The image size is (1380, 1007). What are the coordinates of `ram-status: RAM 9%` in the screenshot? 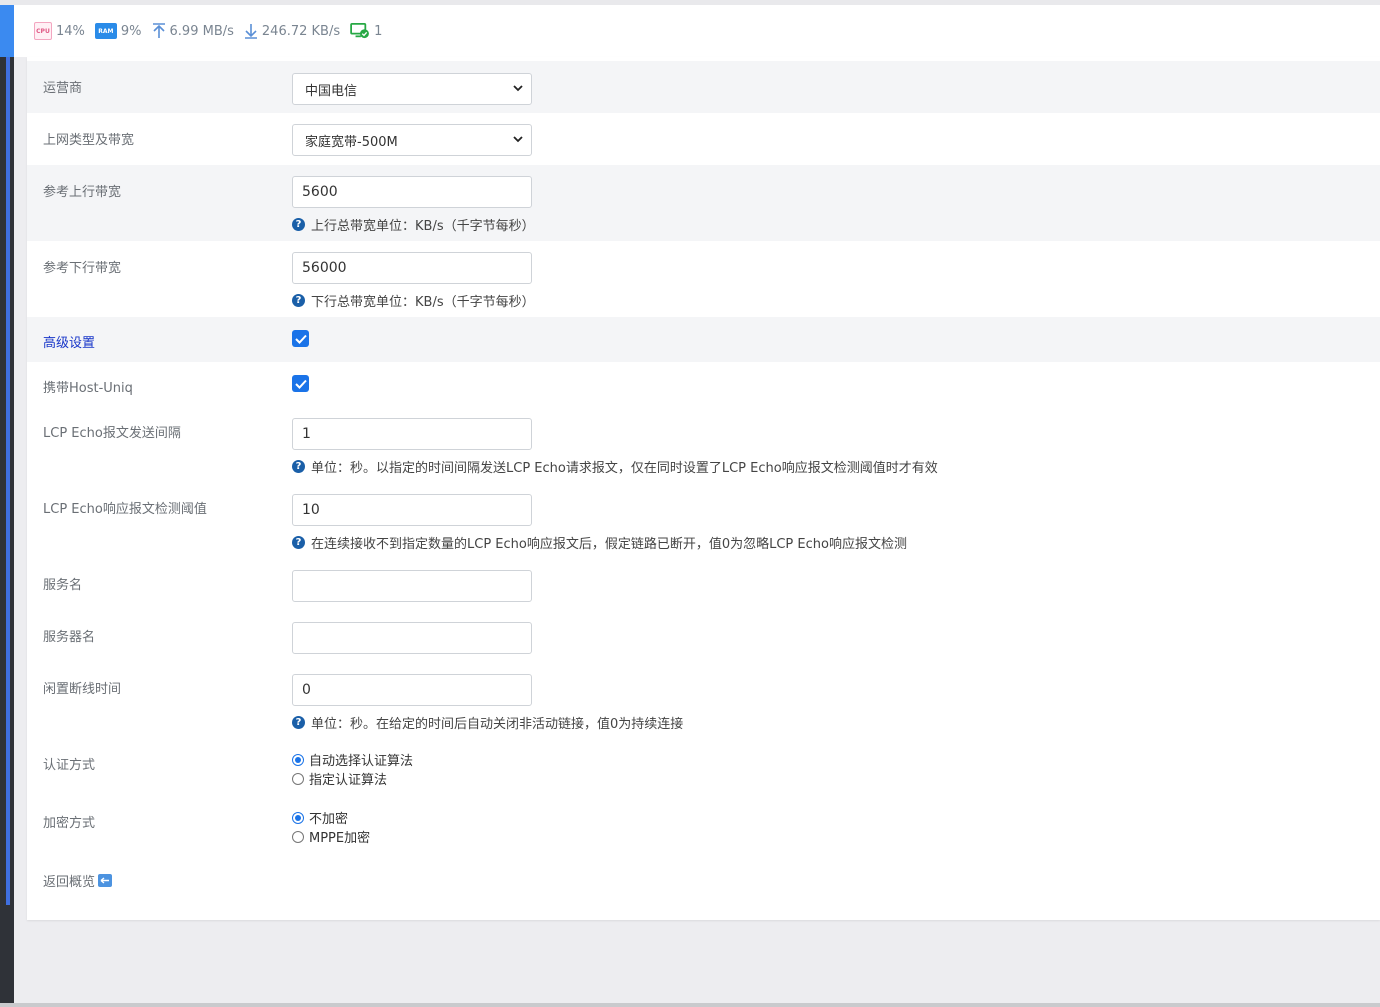 It's located at (118, 31).